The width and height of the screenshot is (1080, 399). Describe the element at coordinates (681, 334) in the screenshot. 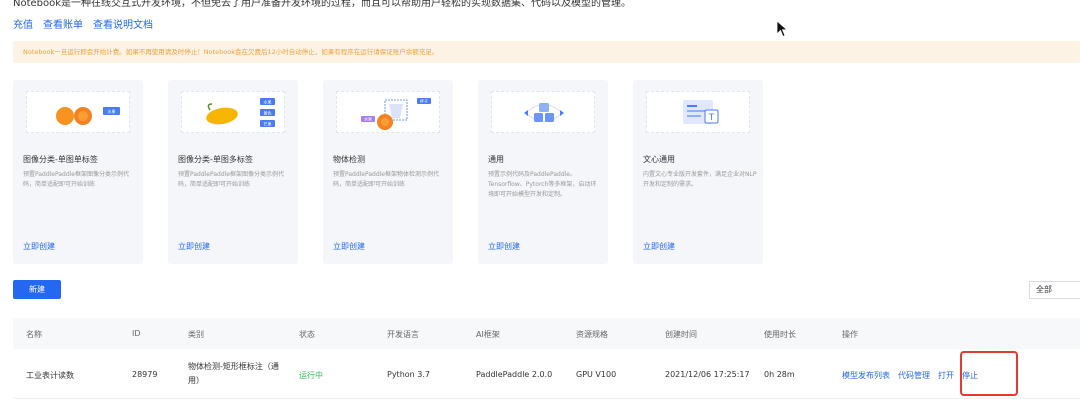

I see `column-header-created: 创建时间` at that location.